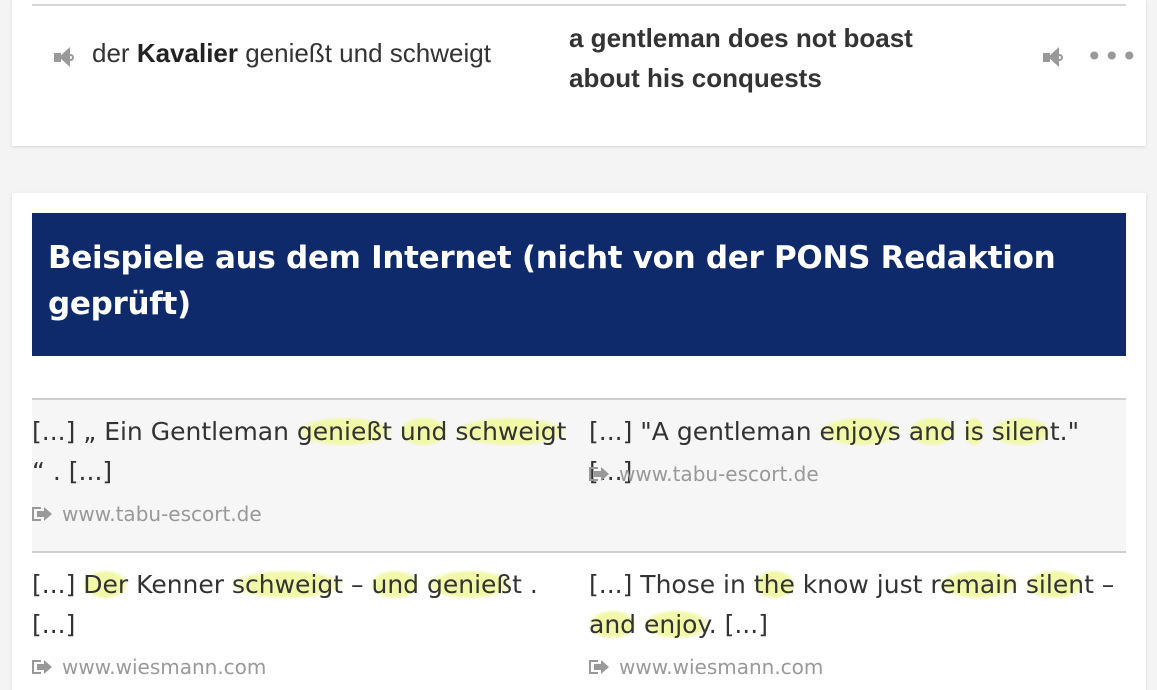 The image size is (1157, 690). What do you see at coordinates (1112, 56) in the screenshot?
I see `more-options-icon: •••` at bounding box center [1112, 56].